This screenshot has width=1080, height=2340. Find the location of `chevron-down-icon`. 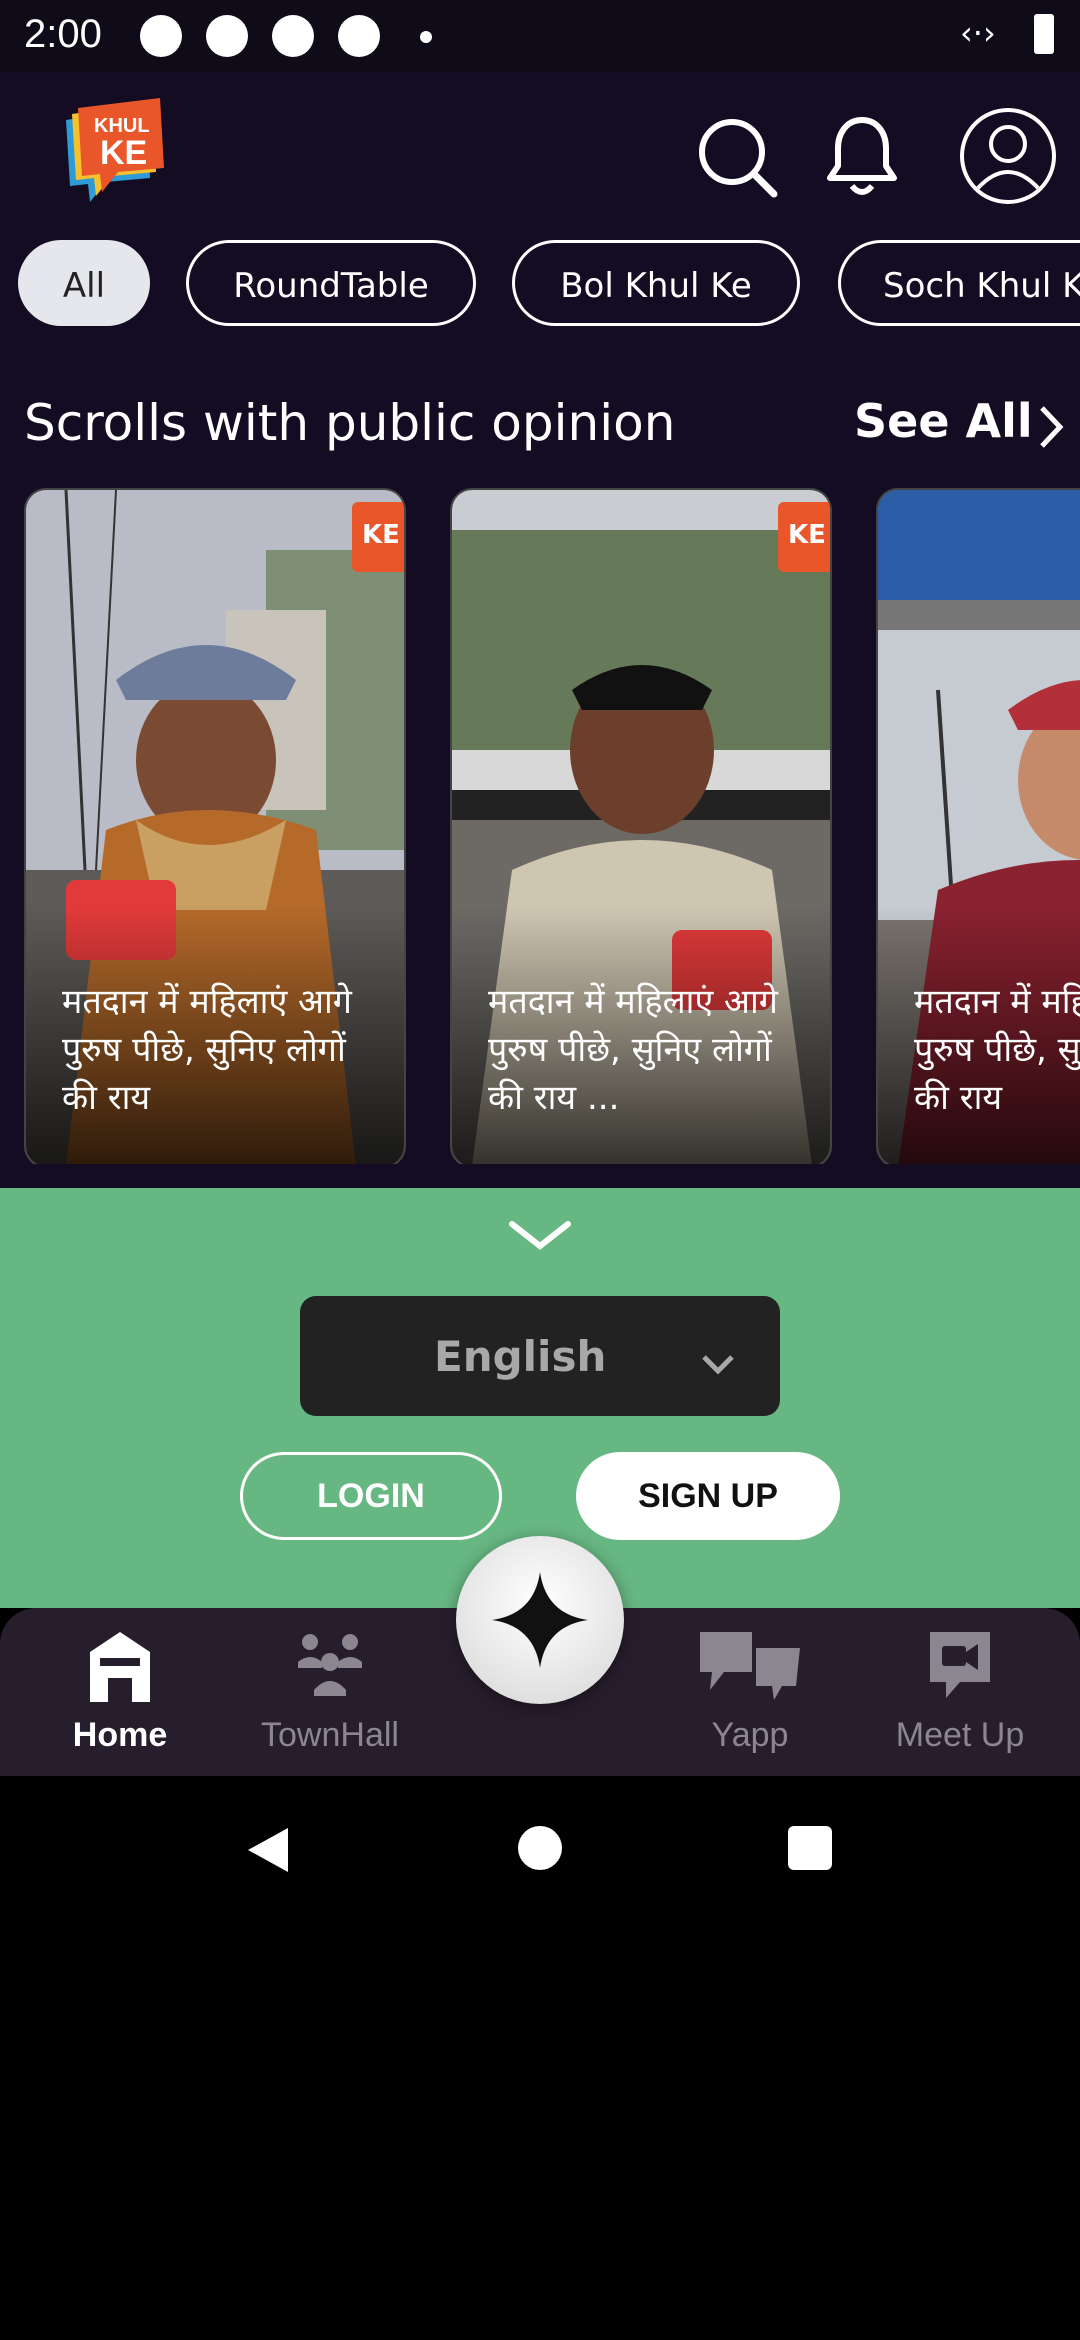

chevron-down-icon is located at coordinates (718, 1364).